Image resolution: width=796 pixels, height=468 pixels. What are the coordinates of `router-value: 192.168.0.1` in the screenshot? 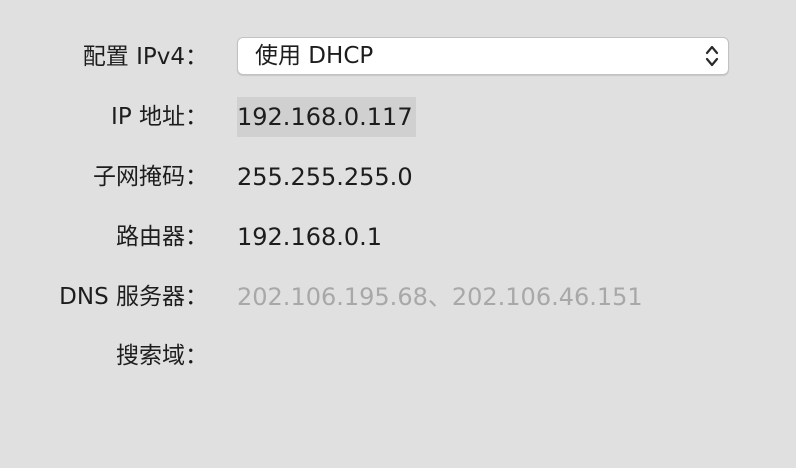 It's located at (309, 237).